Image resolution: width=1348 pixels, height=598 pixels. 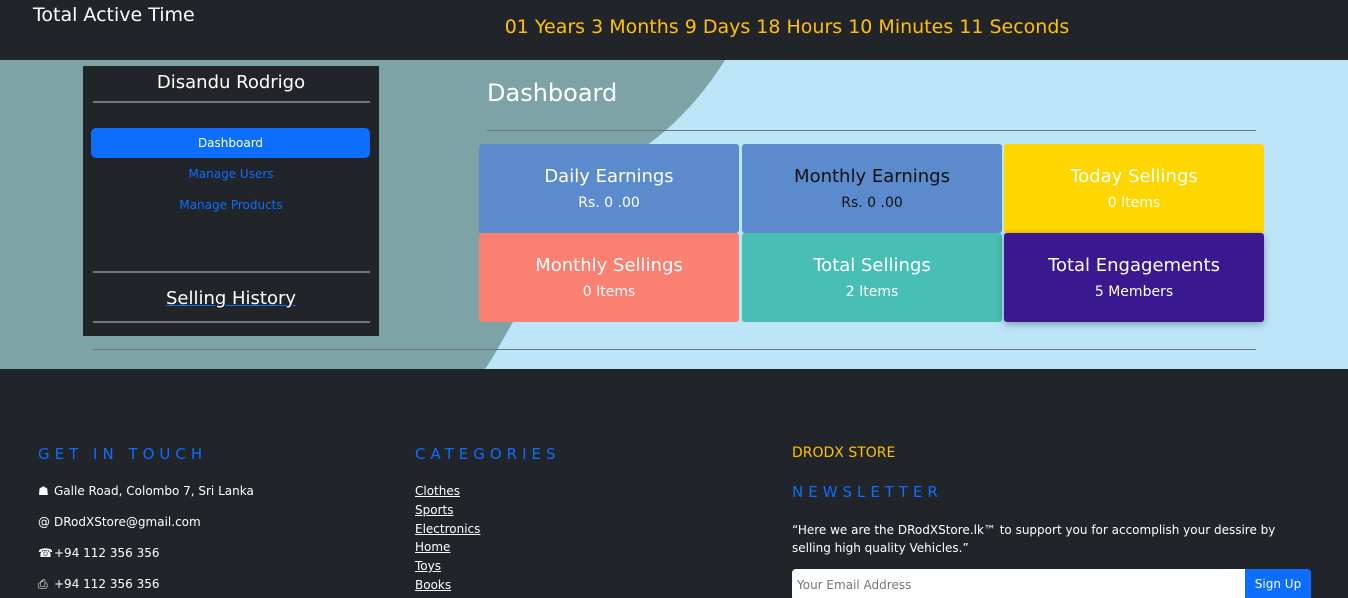 I want to click on sign-up-button: Sign Up, so click(x=1278, y=583).